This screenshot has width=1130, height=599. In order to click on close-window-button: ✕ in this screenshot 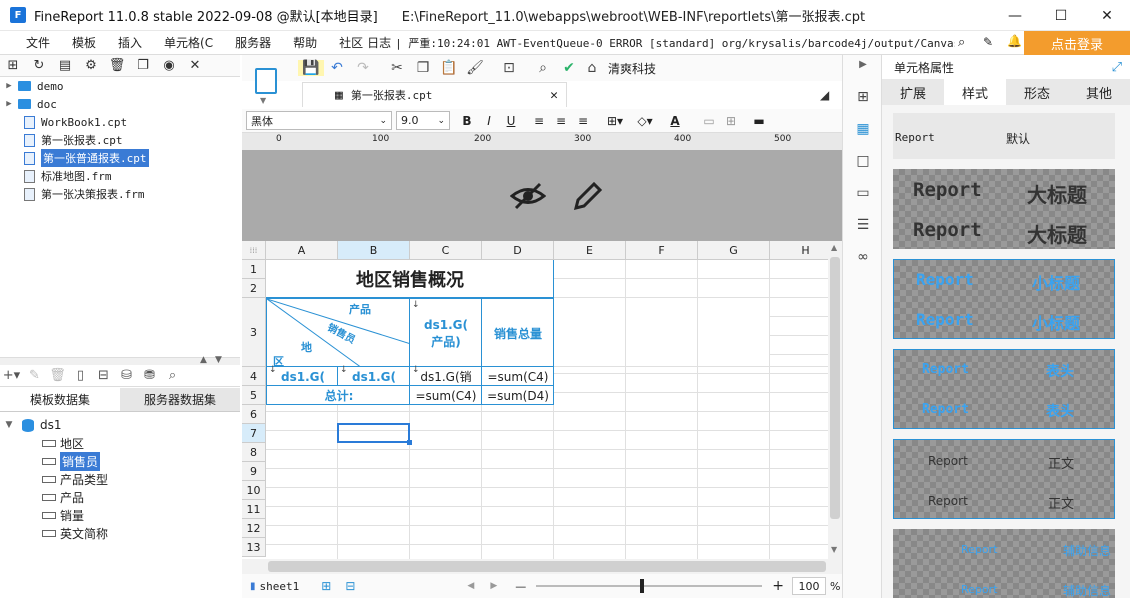, I will do `click(1107, 15)`.